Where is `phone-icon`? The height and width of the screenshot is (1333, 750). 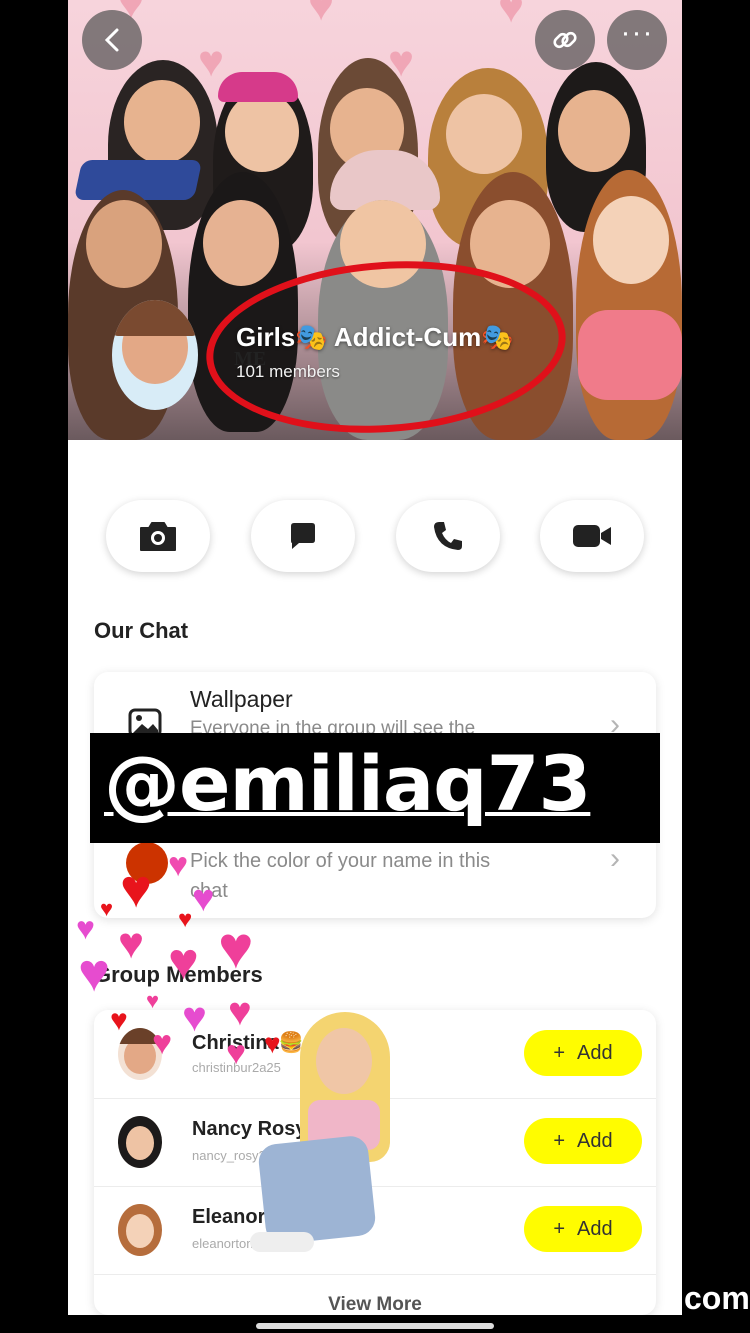
phone-icon is located at coordinates (448, 536).